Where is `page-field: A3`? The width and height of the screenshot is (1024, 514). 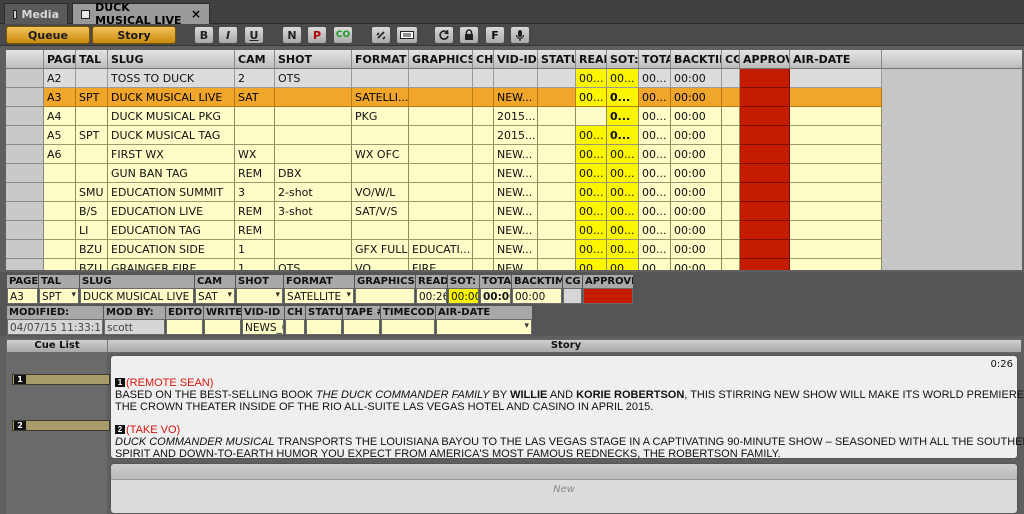 page-field: A3 is located at coordinates (22, 296).